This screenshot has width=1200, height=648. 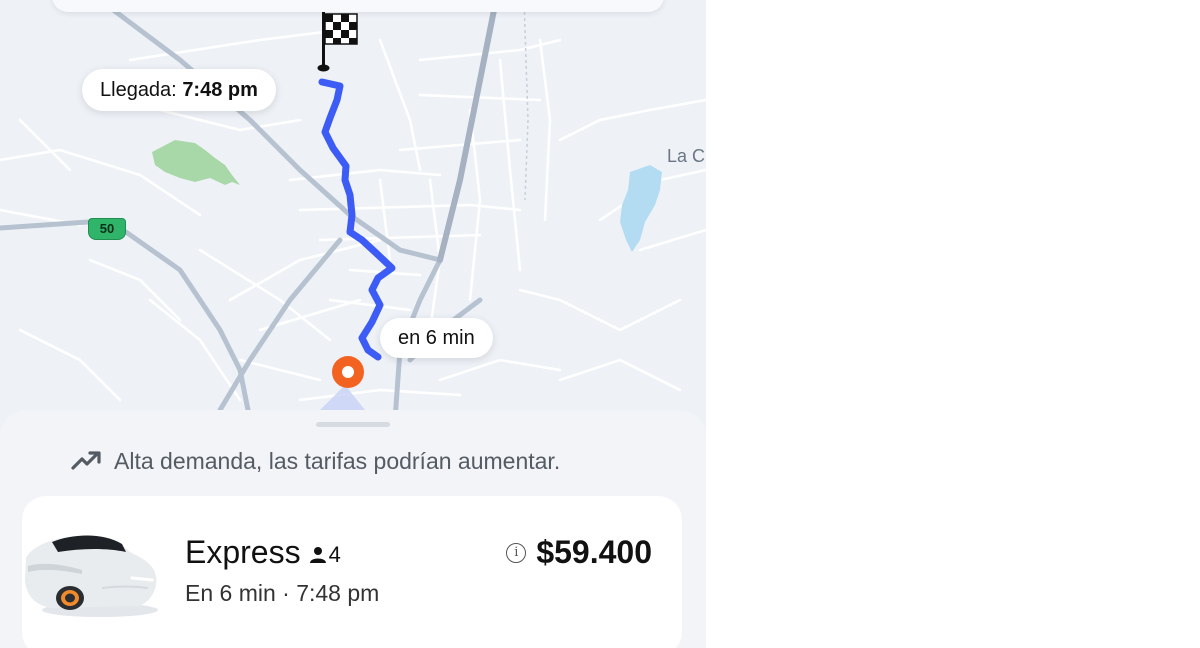 I want to click on arrival-label: Llegada:, so click(x=138, y=90).